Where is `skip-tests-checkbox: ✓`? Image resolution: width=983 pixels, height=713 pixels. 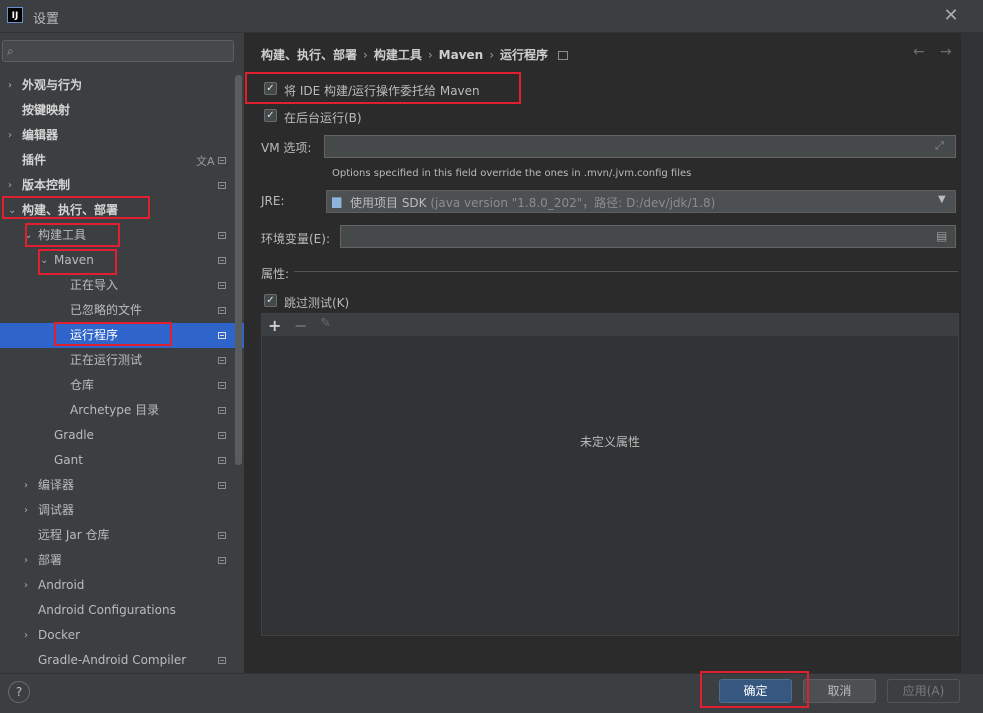
skip-tests-checkbox: ✓ is located at coordinates (270, 300).